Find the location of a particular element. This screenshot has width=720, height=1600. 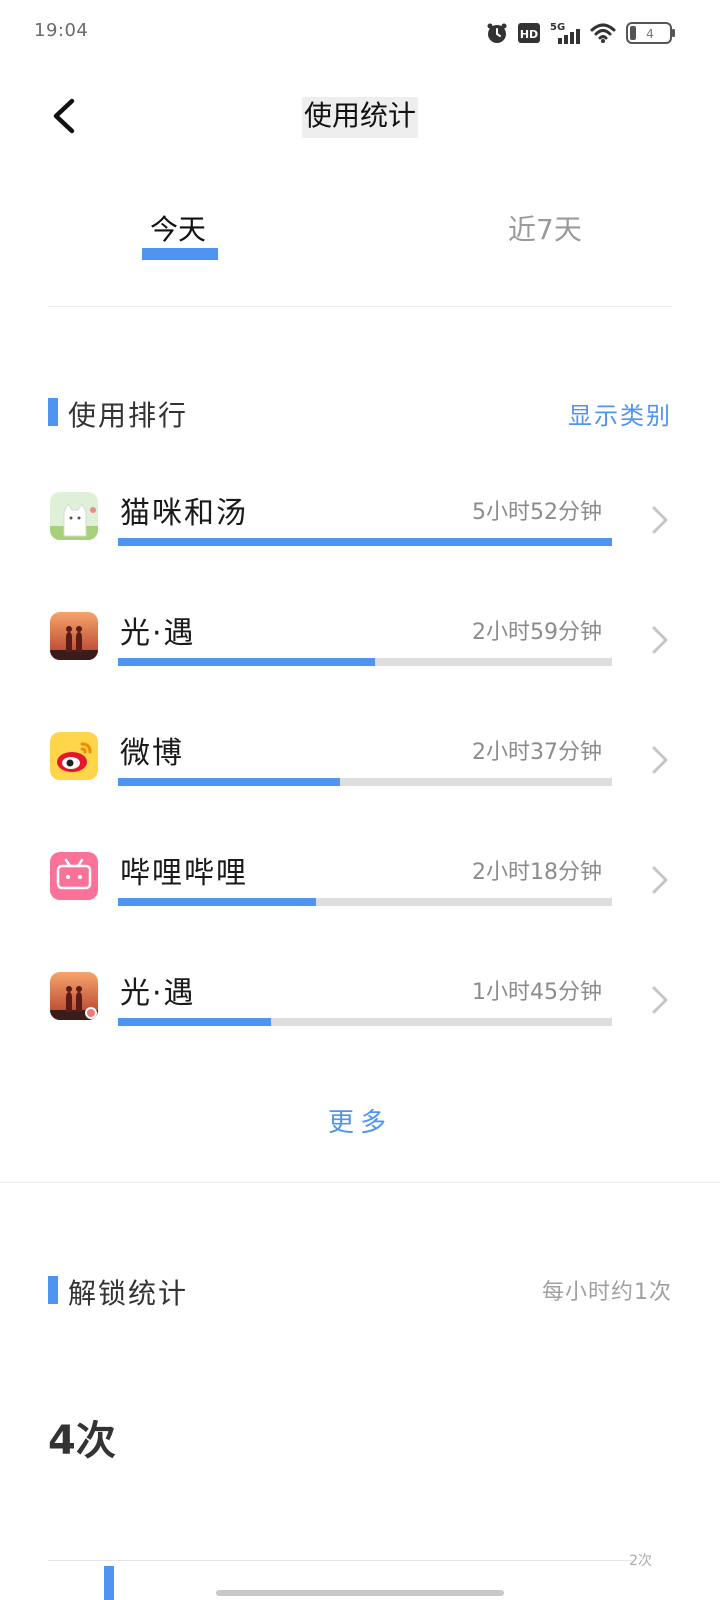

app-row: 光·遇 2小时59分钟 is located at coordinates (360, 662).